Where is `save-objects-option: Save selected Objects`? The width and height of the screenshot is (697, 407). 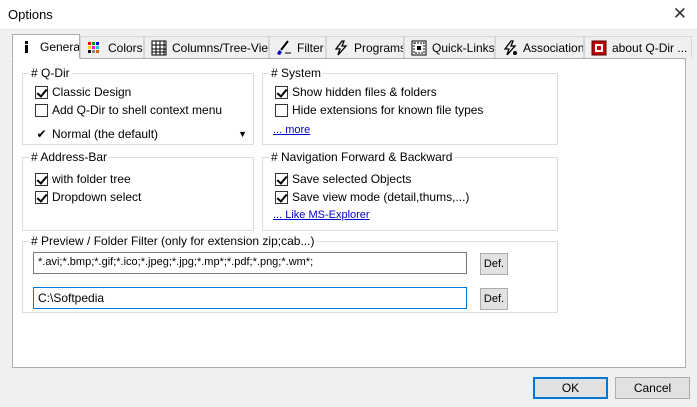 save-objects-option: Save selected Objects is located at coordinates (343, 179).